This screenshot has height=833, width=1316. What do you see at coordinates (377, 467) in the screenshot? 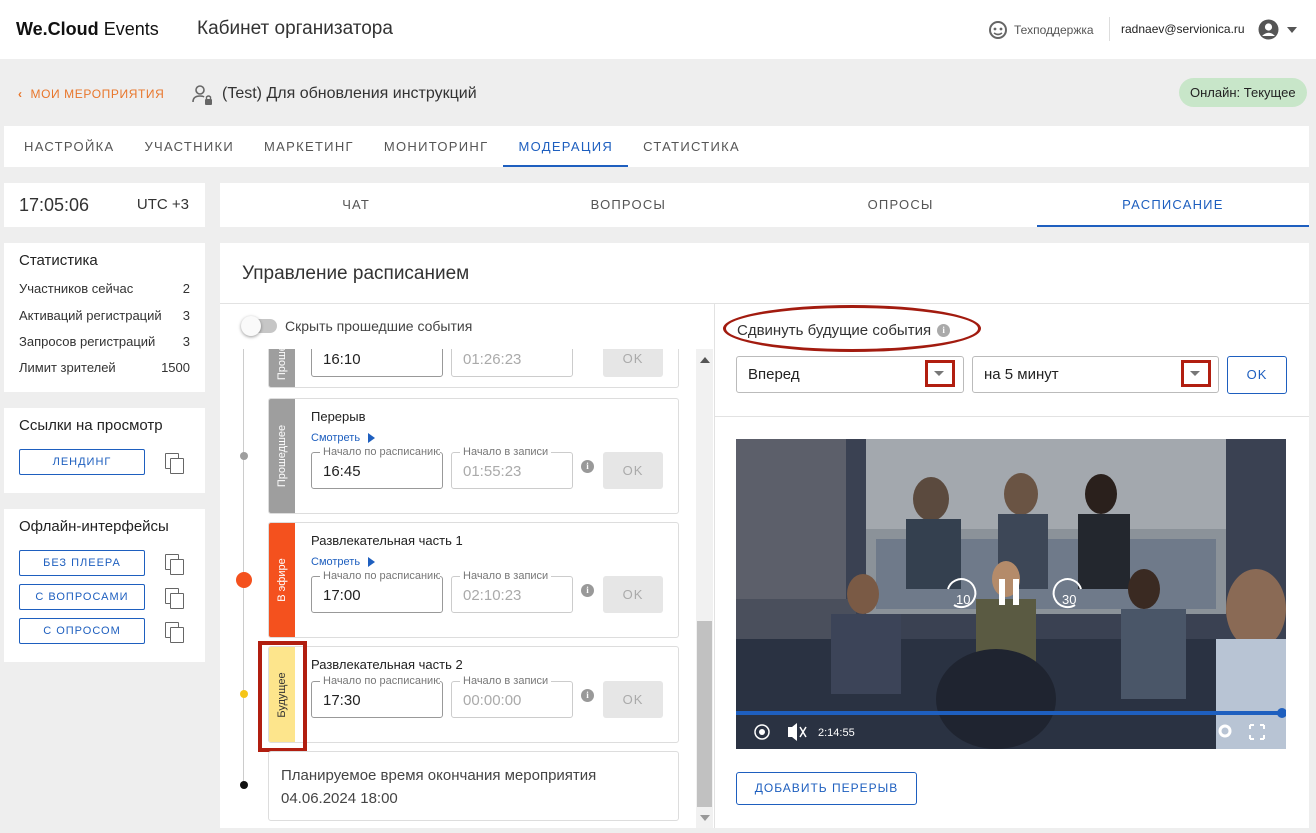
I see `schedule-start-field: Начало по расписанию 16:45` at bounding box center [377, 467].